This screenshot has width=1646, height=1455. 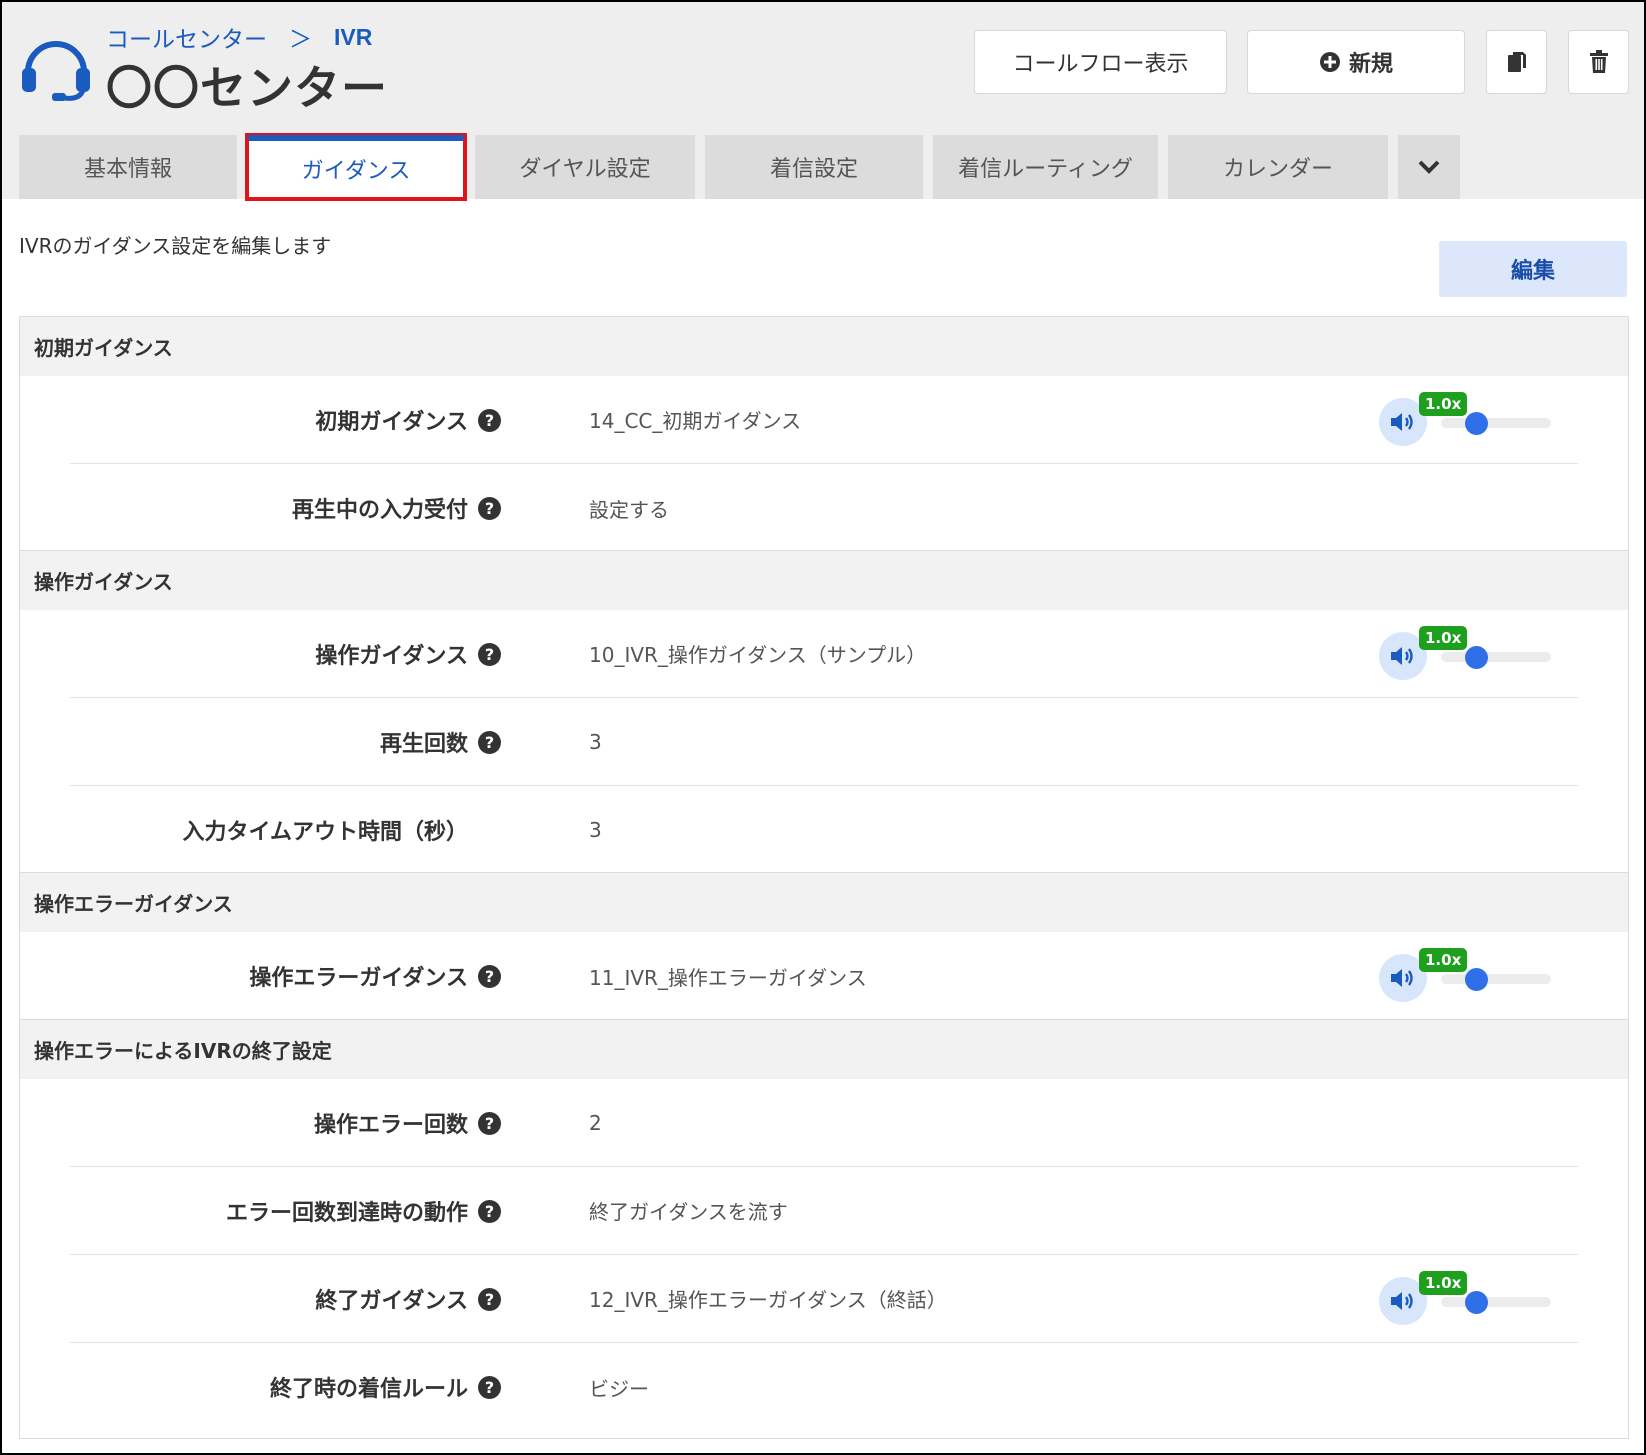 I want to click on tab-guidance: ガイダンス, so click(x=356, y=167).